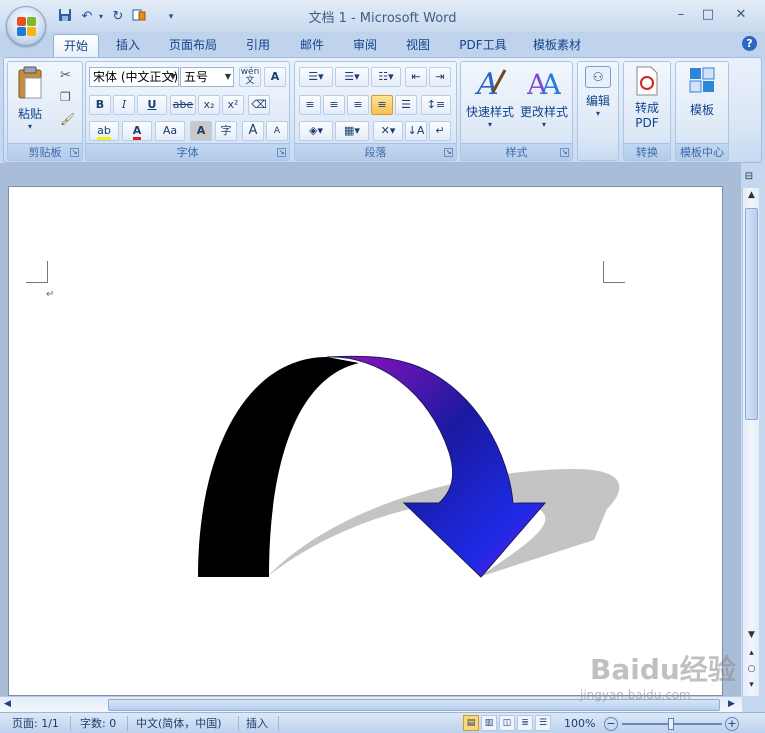 Image resolution: width=765 pixels, height=733 pixels. What do you see at coordinates (702, 102) in the screenshot?
I see `template-button: 模板` at bounding box center [702, 102].